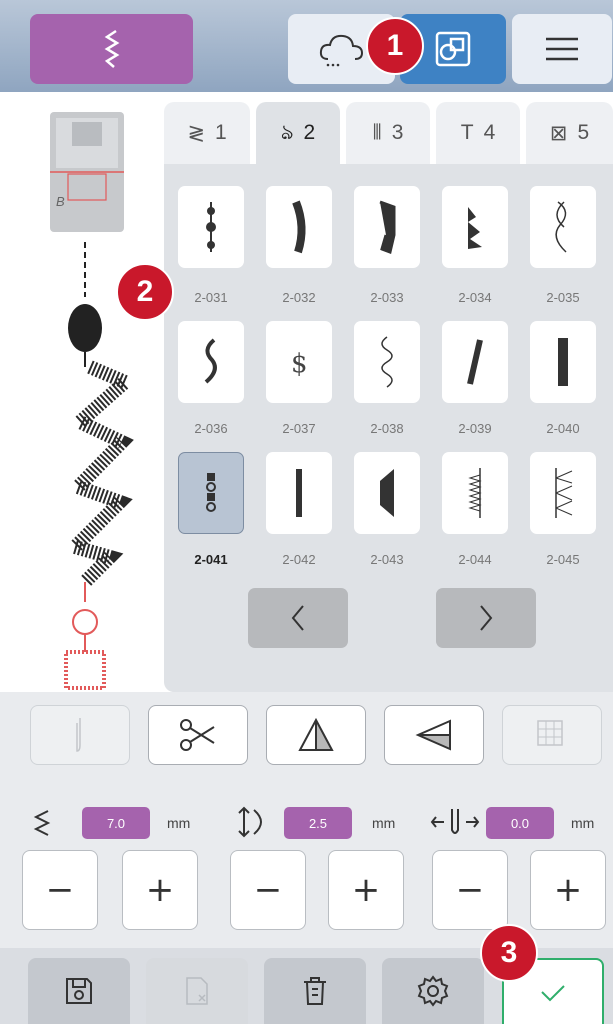  I want to click on mirror-horizontal-button, so click(434, 735).